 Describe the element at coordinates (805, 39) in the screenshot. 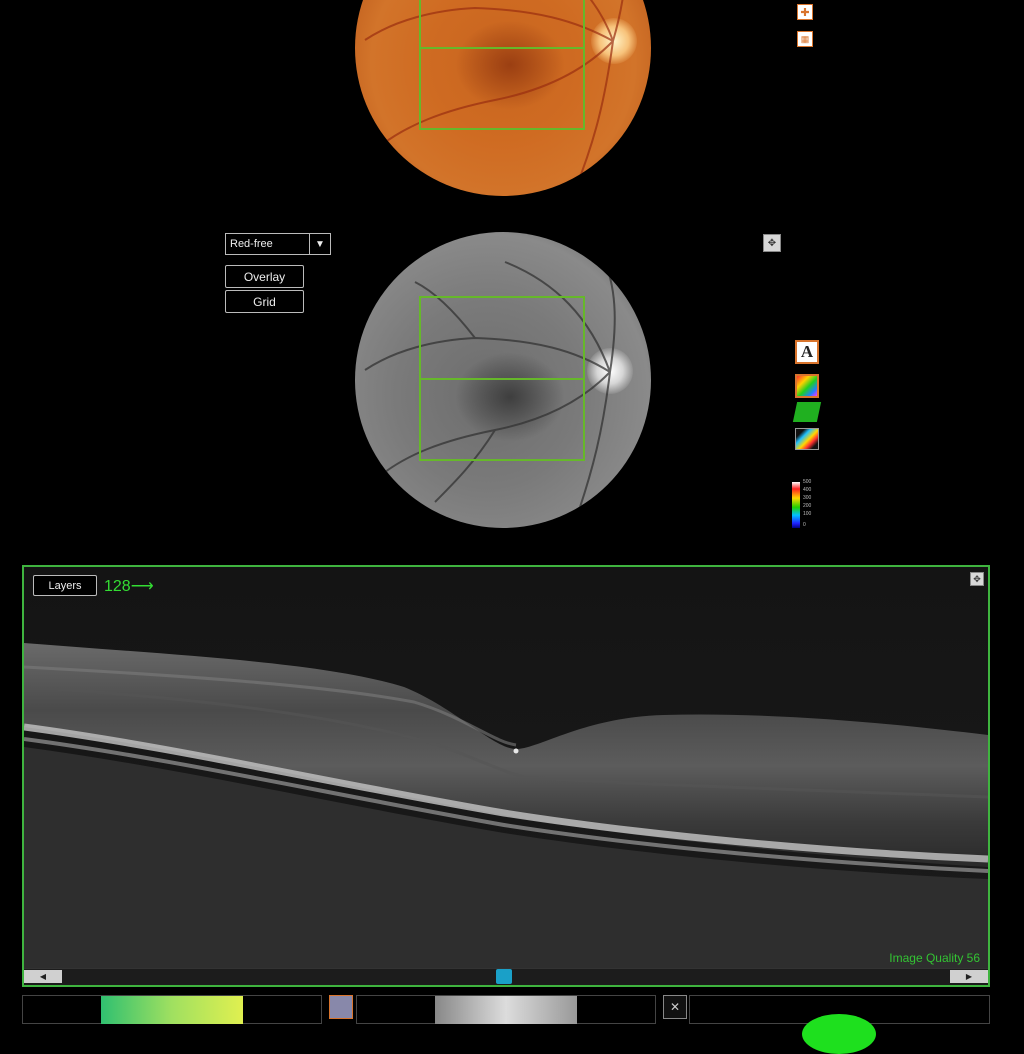

I see `grid-icon: ▦` at that location.